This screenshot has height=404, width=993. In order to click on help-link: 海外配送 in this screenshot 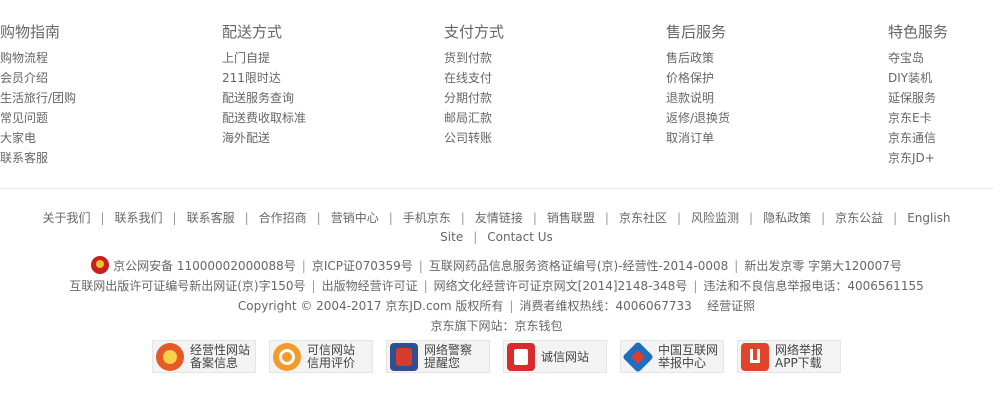, I will do `click(246, 138)`.